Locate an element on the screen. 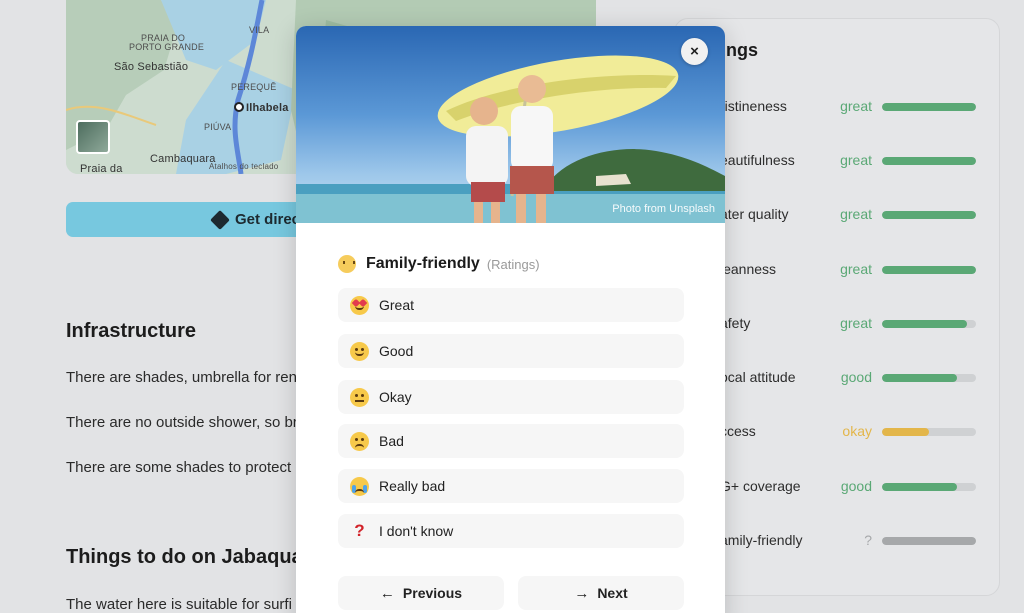 Image resolution: width=1024 pixels, height=613 pixels. rating-name: amily-friendly is located at coordinates (761, 540).